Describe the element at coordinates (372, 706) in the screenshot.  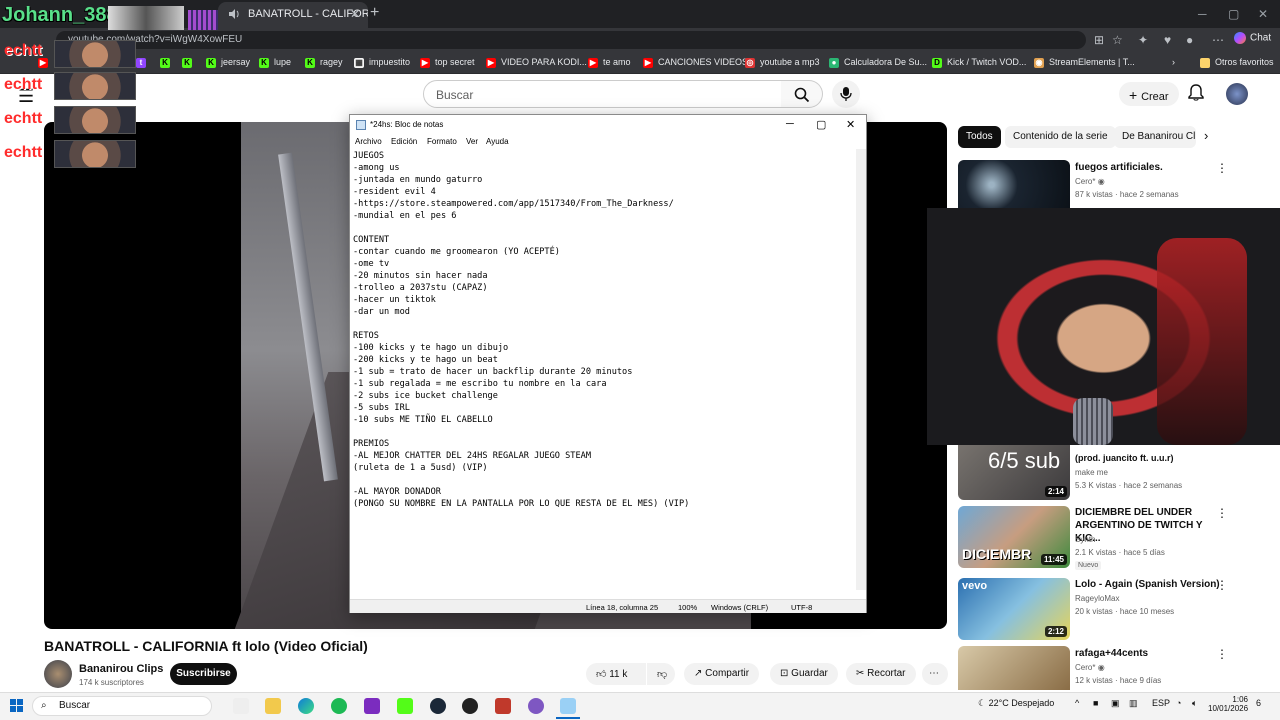
I see `app-icon` at that location.